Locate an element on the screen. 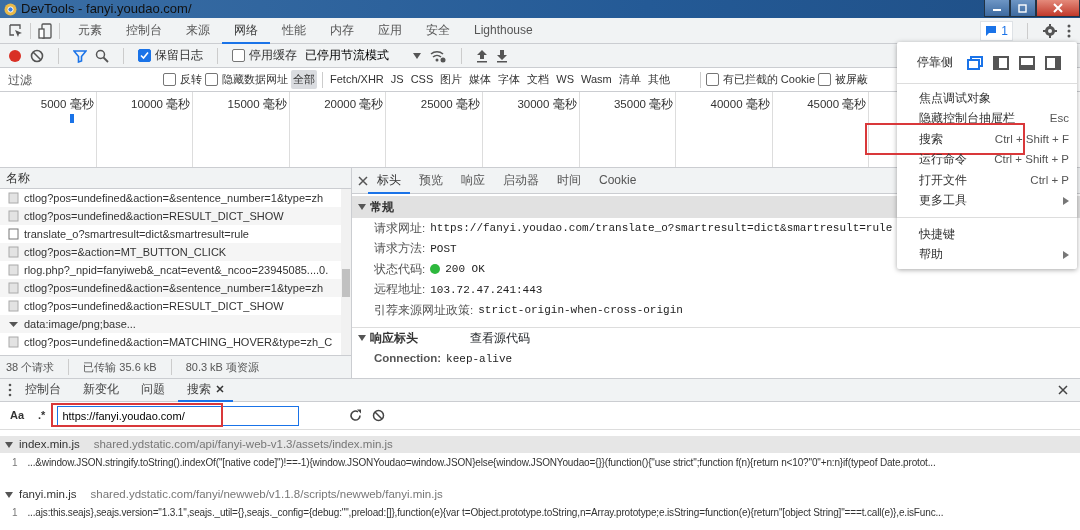 The height and width of the screenshot is (530, 1080). network-conditions-icon is located at coordinates (438, 55).